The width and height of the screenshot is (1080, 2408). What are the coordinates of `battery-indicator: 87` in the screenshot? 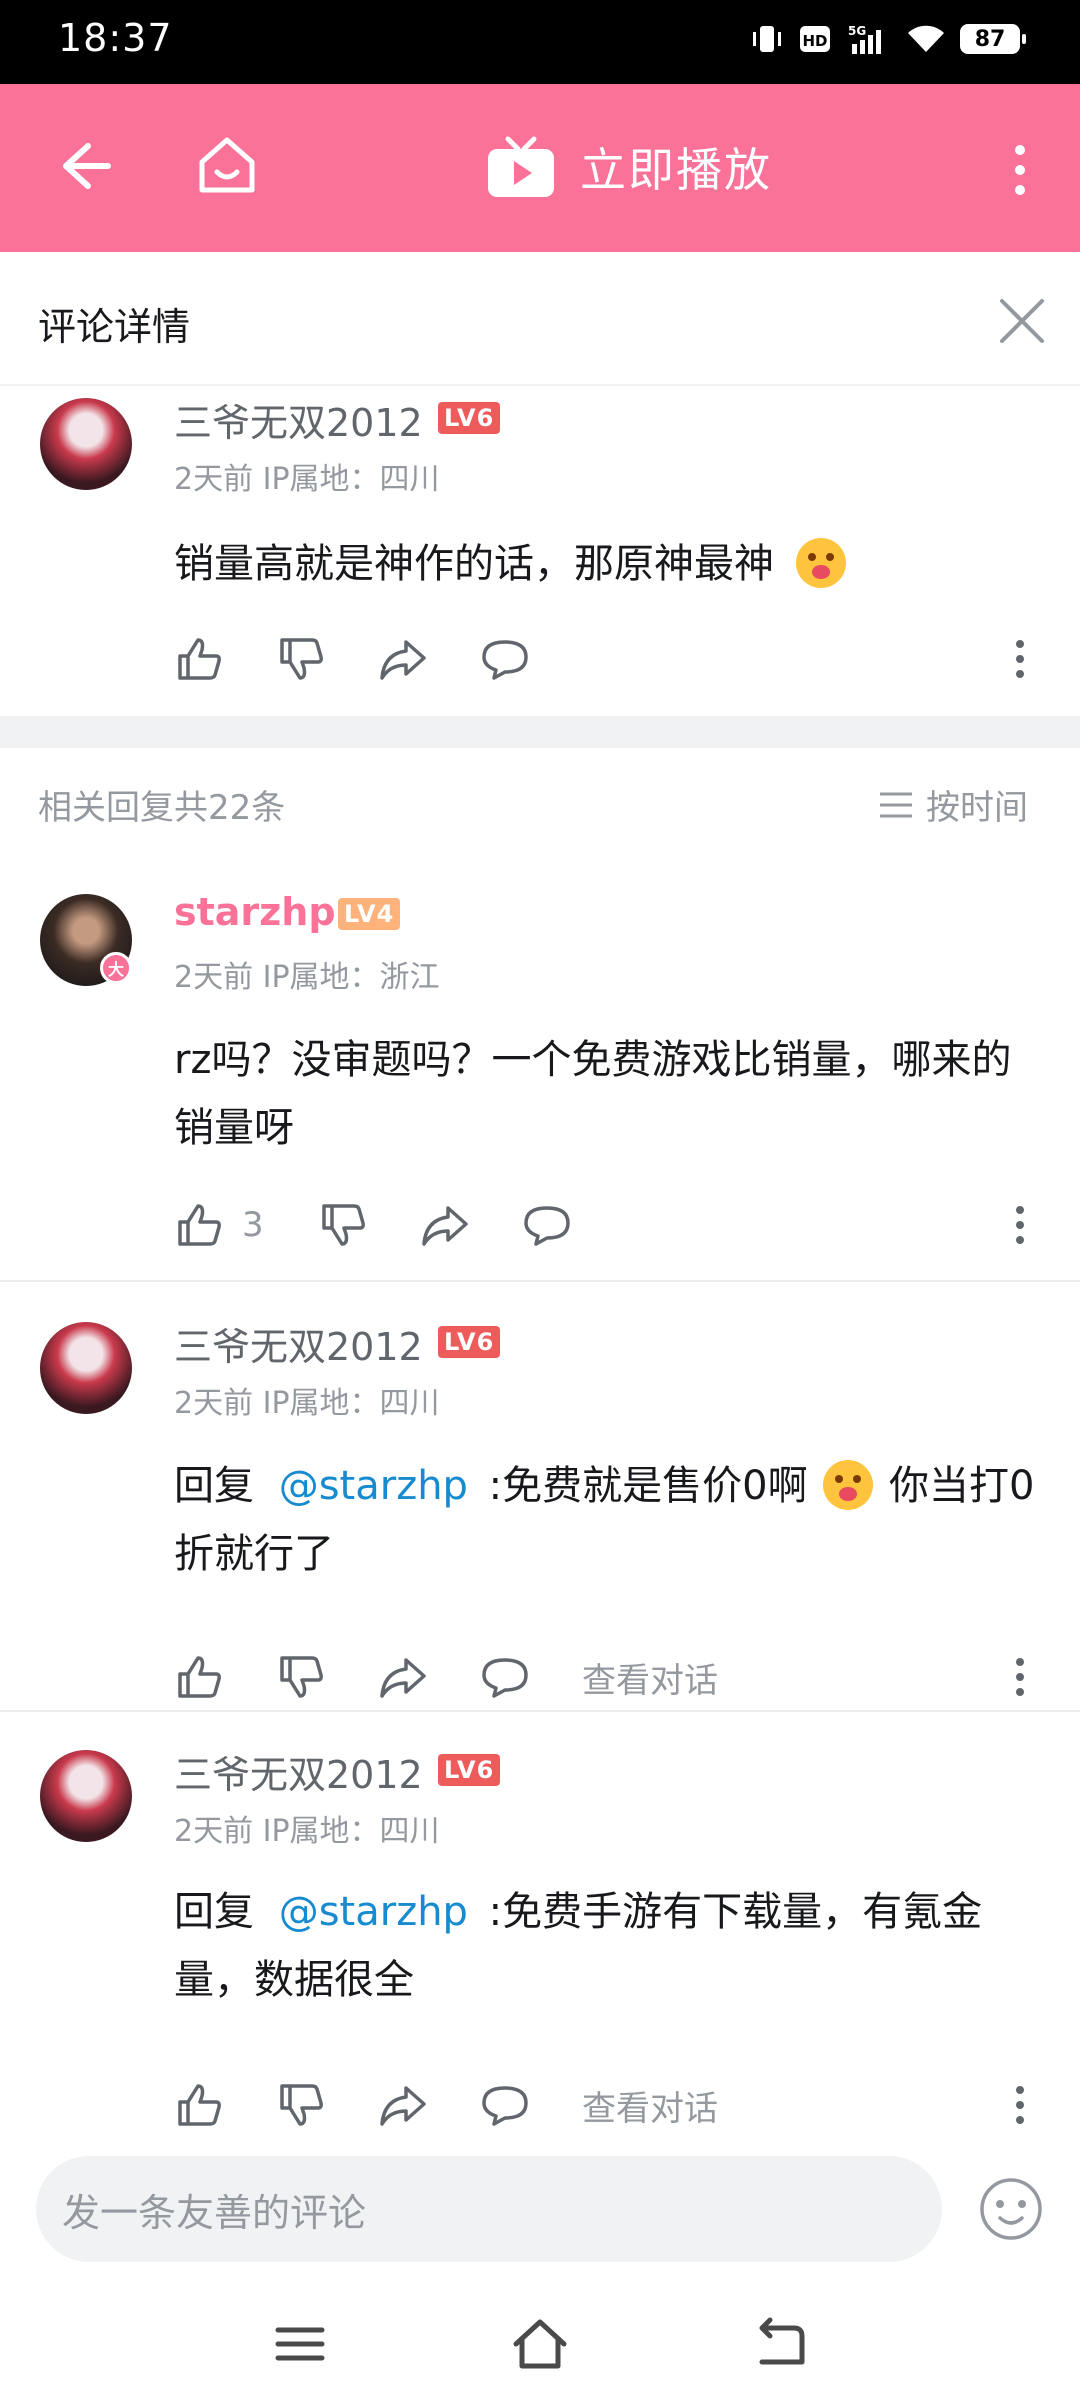 It's located at (993, 39).